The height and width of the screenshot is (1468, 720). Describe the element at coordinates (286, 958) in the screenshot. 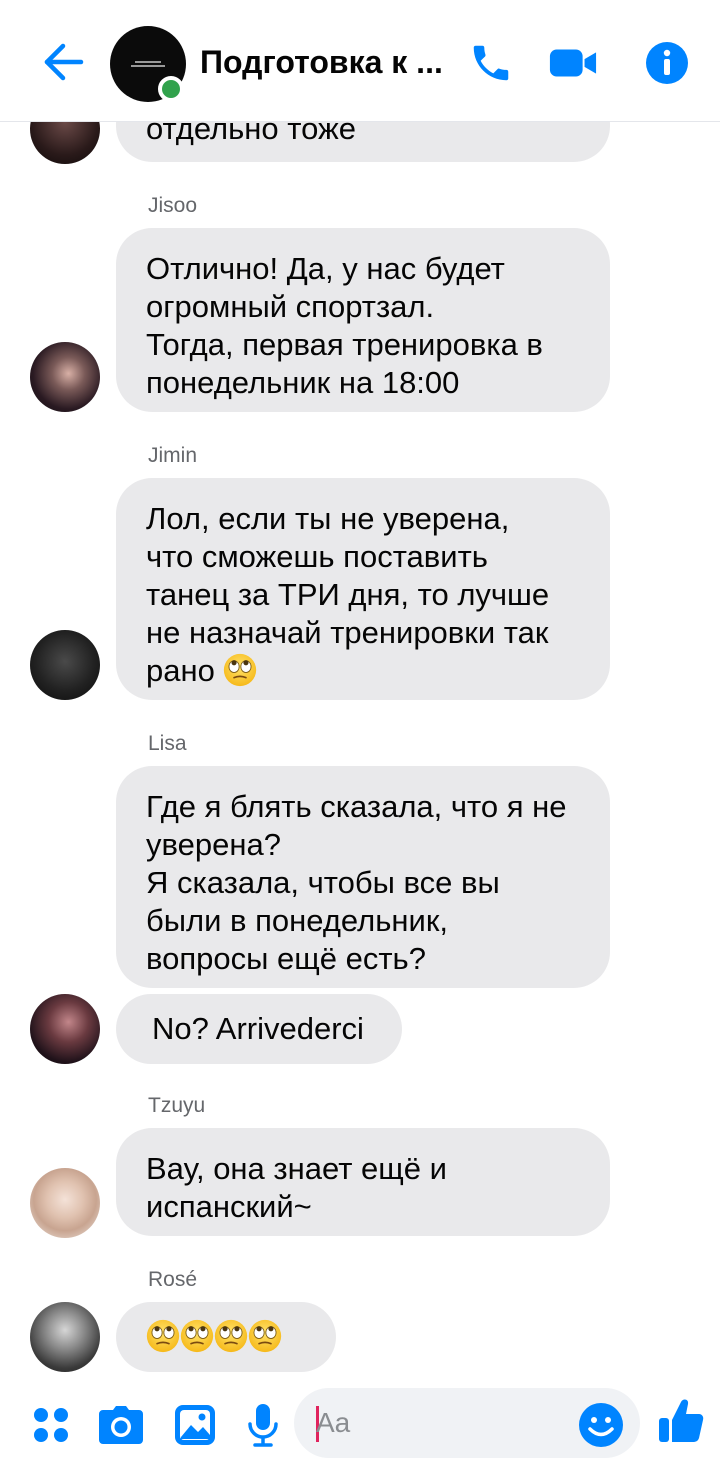

I see `message-text: вопросы ещё есть?` at that location.